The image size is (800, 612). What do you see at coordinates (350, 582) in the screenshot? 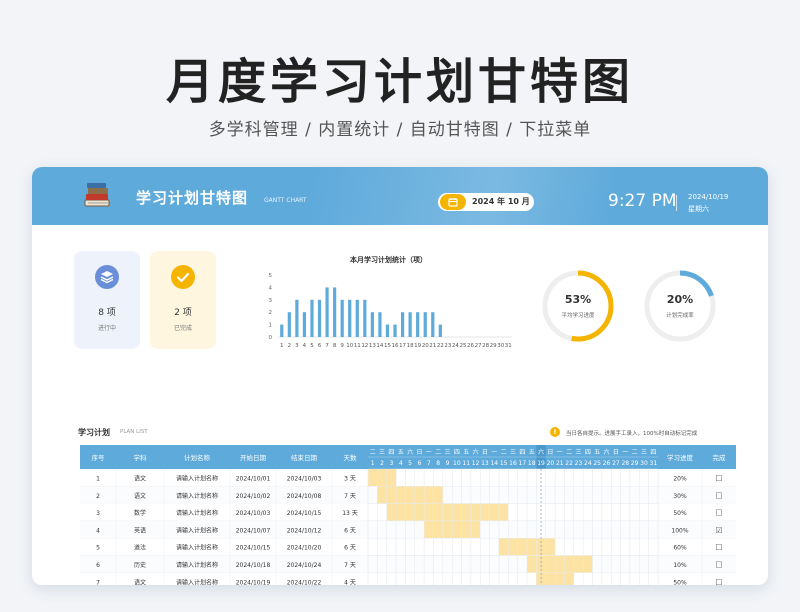
I see `table-cell: 4 天` at bounding box center [350, 582].